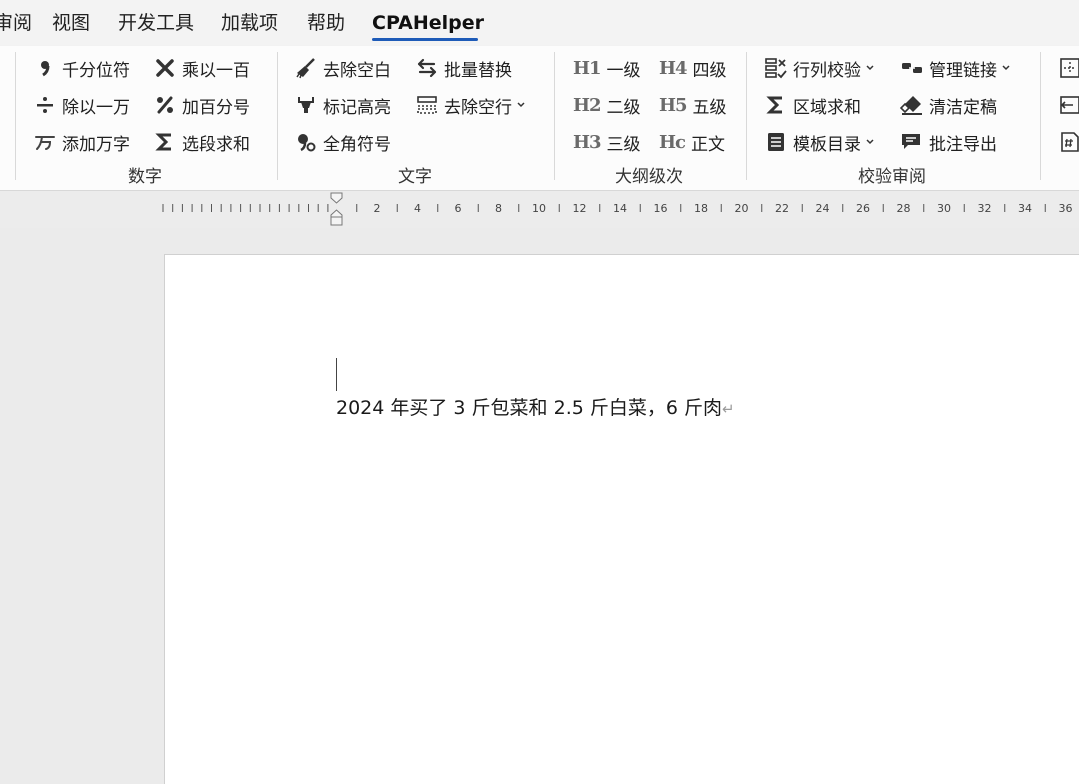 This screenshot has height=784, width=1079. What do you see at coordinates (45, 68) in the screenshot?
I see `comma-icon` at bounding box center [45, 68].